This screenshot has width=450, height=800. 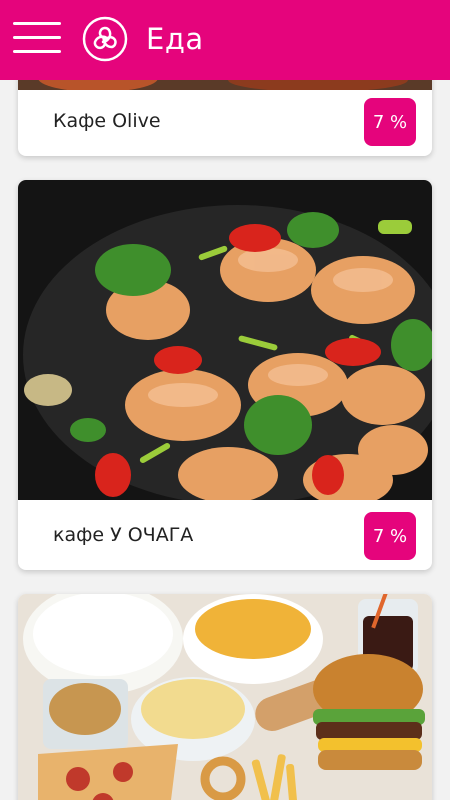 I want to click on page-title: Еда, so click(x=175, y=39).